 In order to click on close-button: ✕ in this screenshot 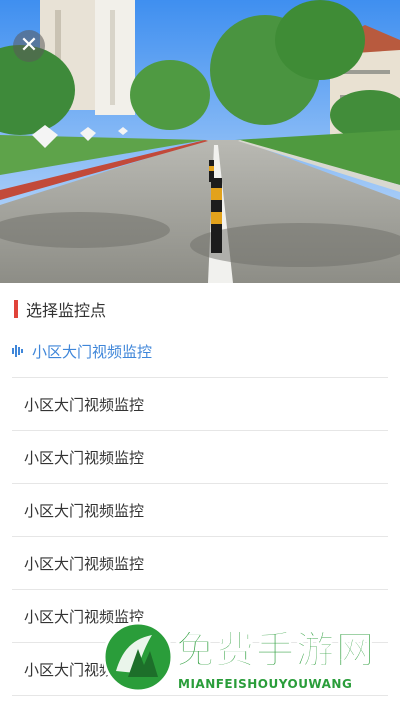, I will do `click(29, 46)`.